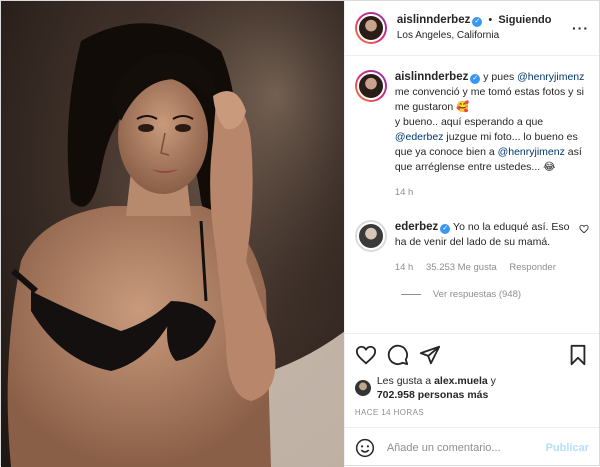 Image resolution: width=600 pixels, height=467 pixels. What do you see at coordinates (472, 417) in the screenshot?
I see `post-timestamp: HACE 14 HORAS` at bounding box center [472, 417].